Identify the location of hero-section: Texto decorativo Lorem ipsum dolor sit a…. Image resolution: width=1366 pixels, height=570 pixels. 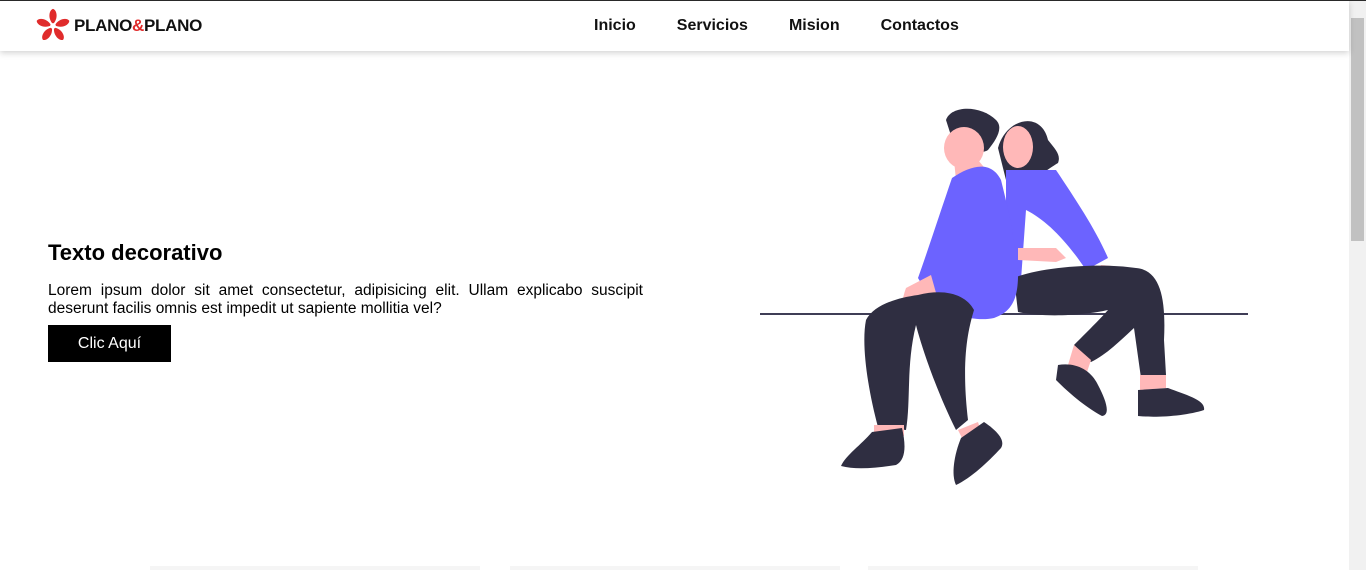
(345, 301).